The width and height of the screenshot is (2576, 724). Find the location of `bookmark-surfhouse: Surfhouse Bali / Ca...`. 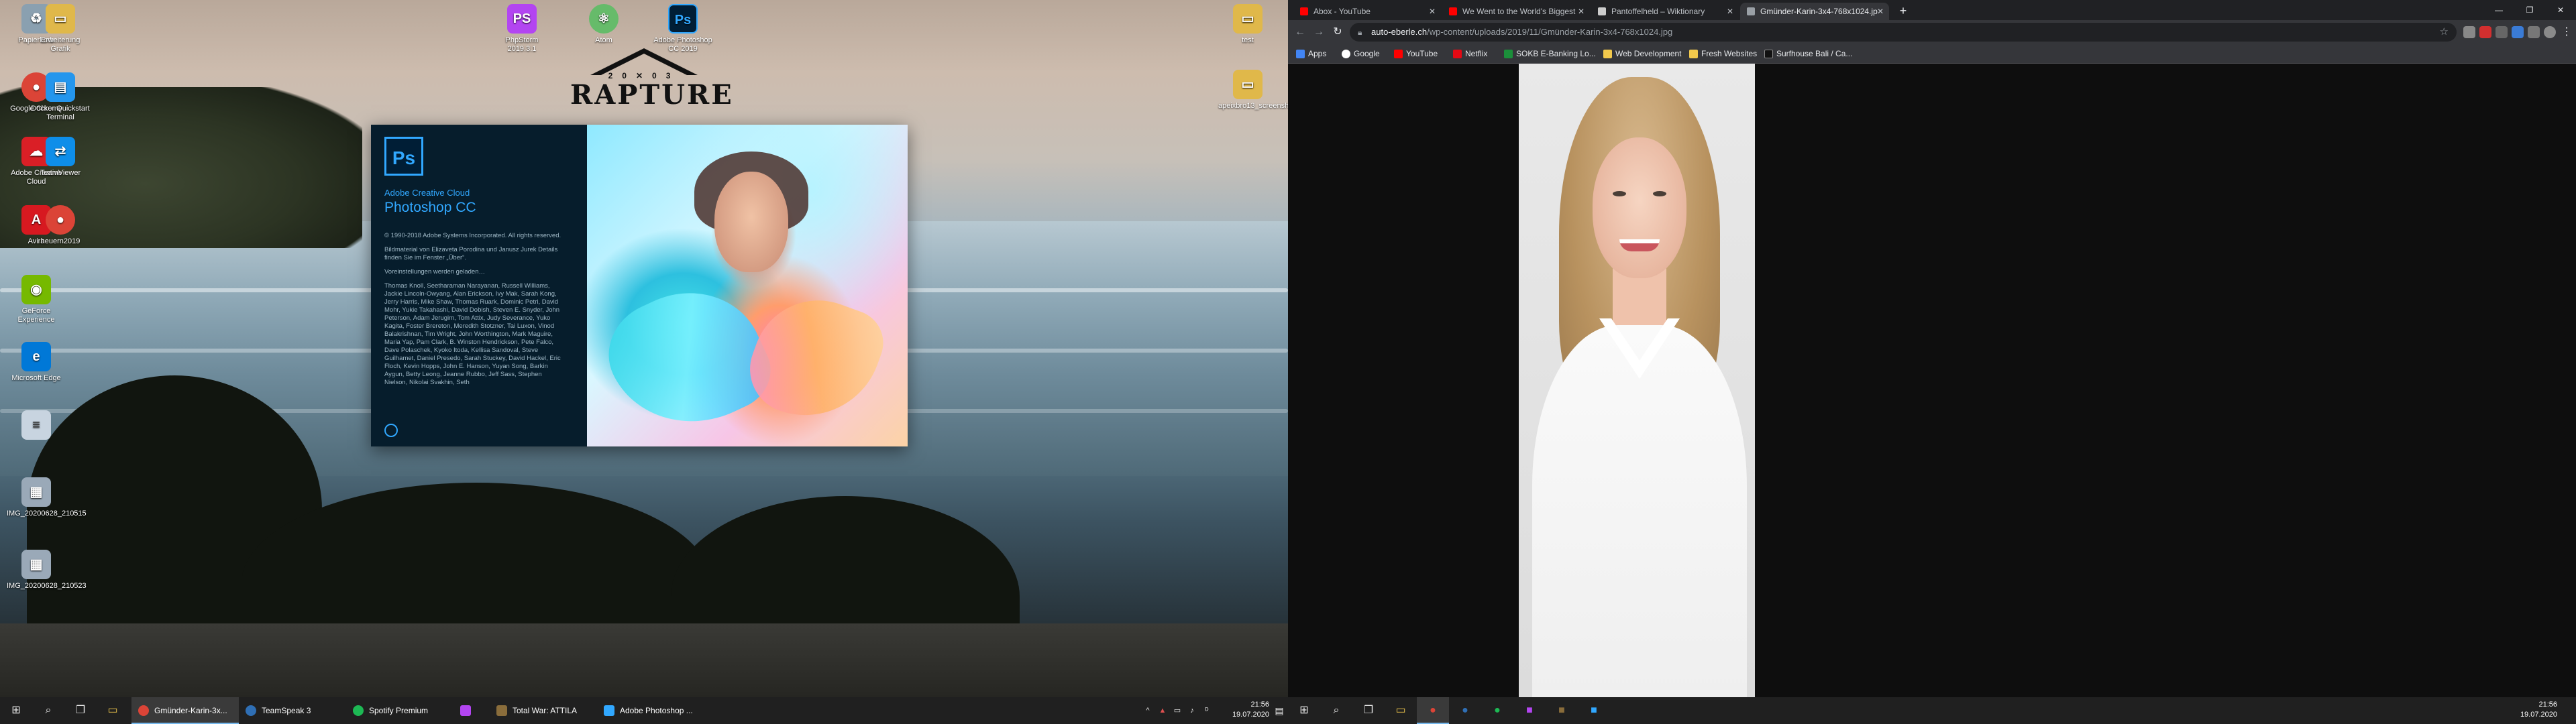

bookmark-surfhouse: Surfhouse Bali / Ca... is located at coordinates (1807, 53).